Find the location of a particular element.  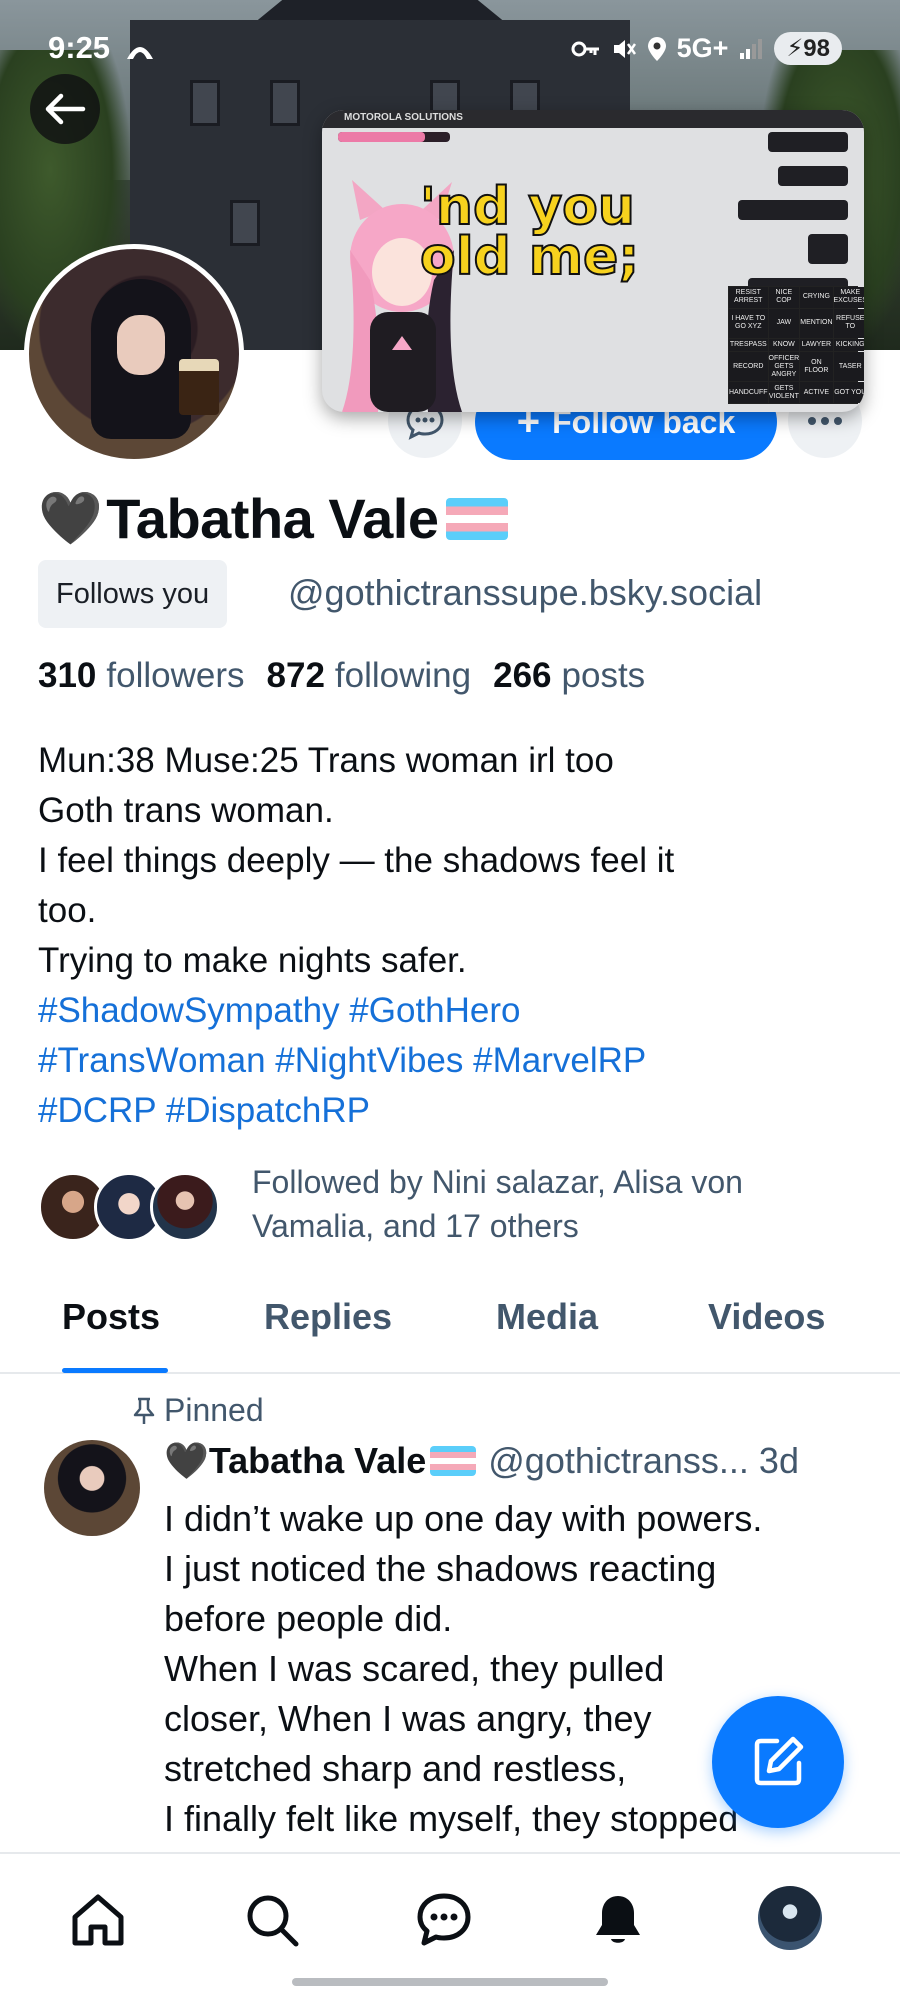

back-button is located at coordinates (65, 109).